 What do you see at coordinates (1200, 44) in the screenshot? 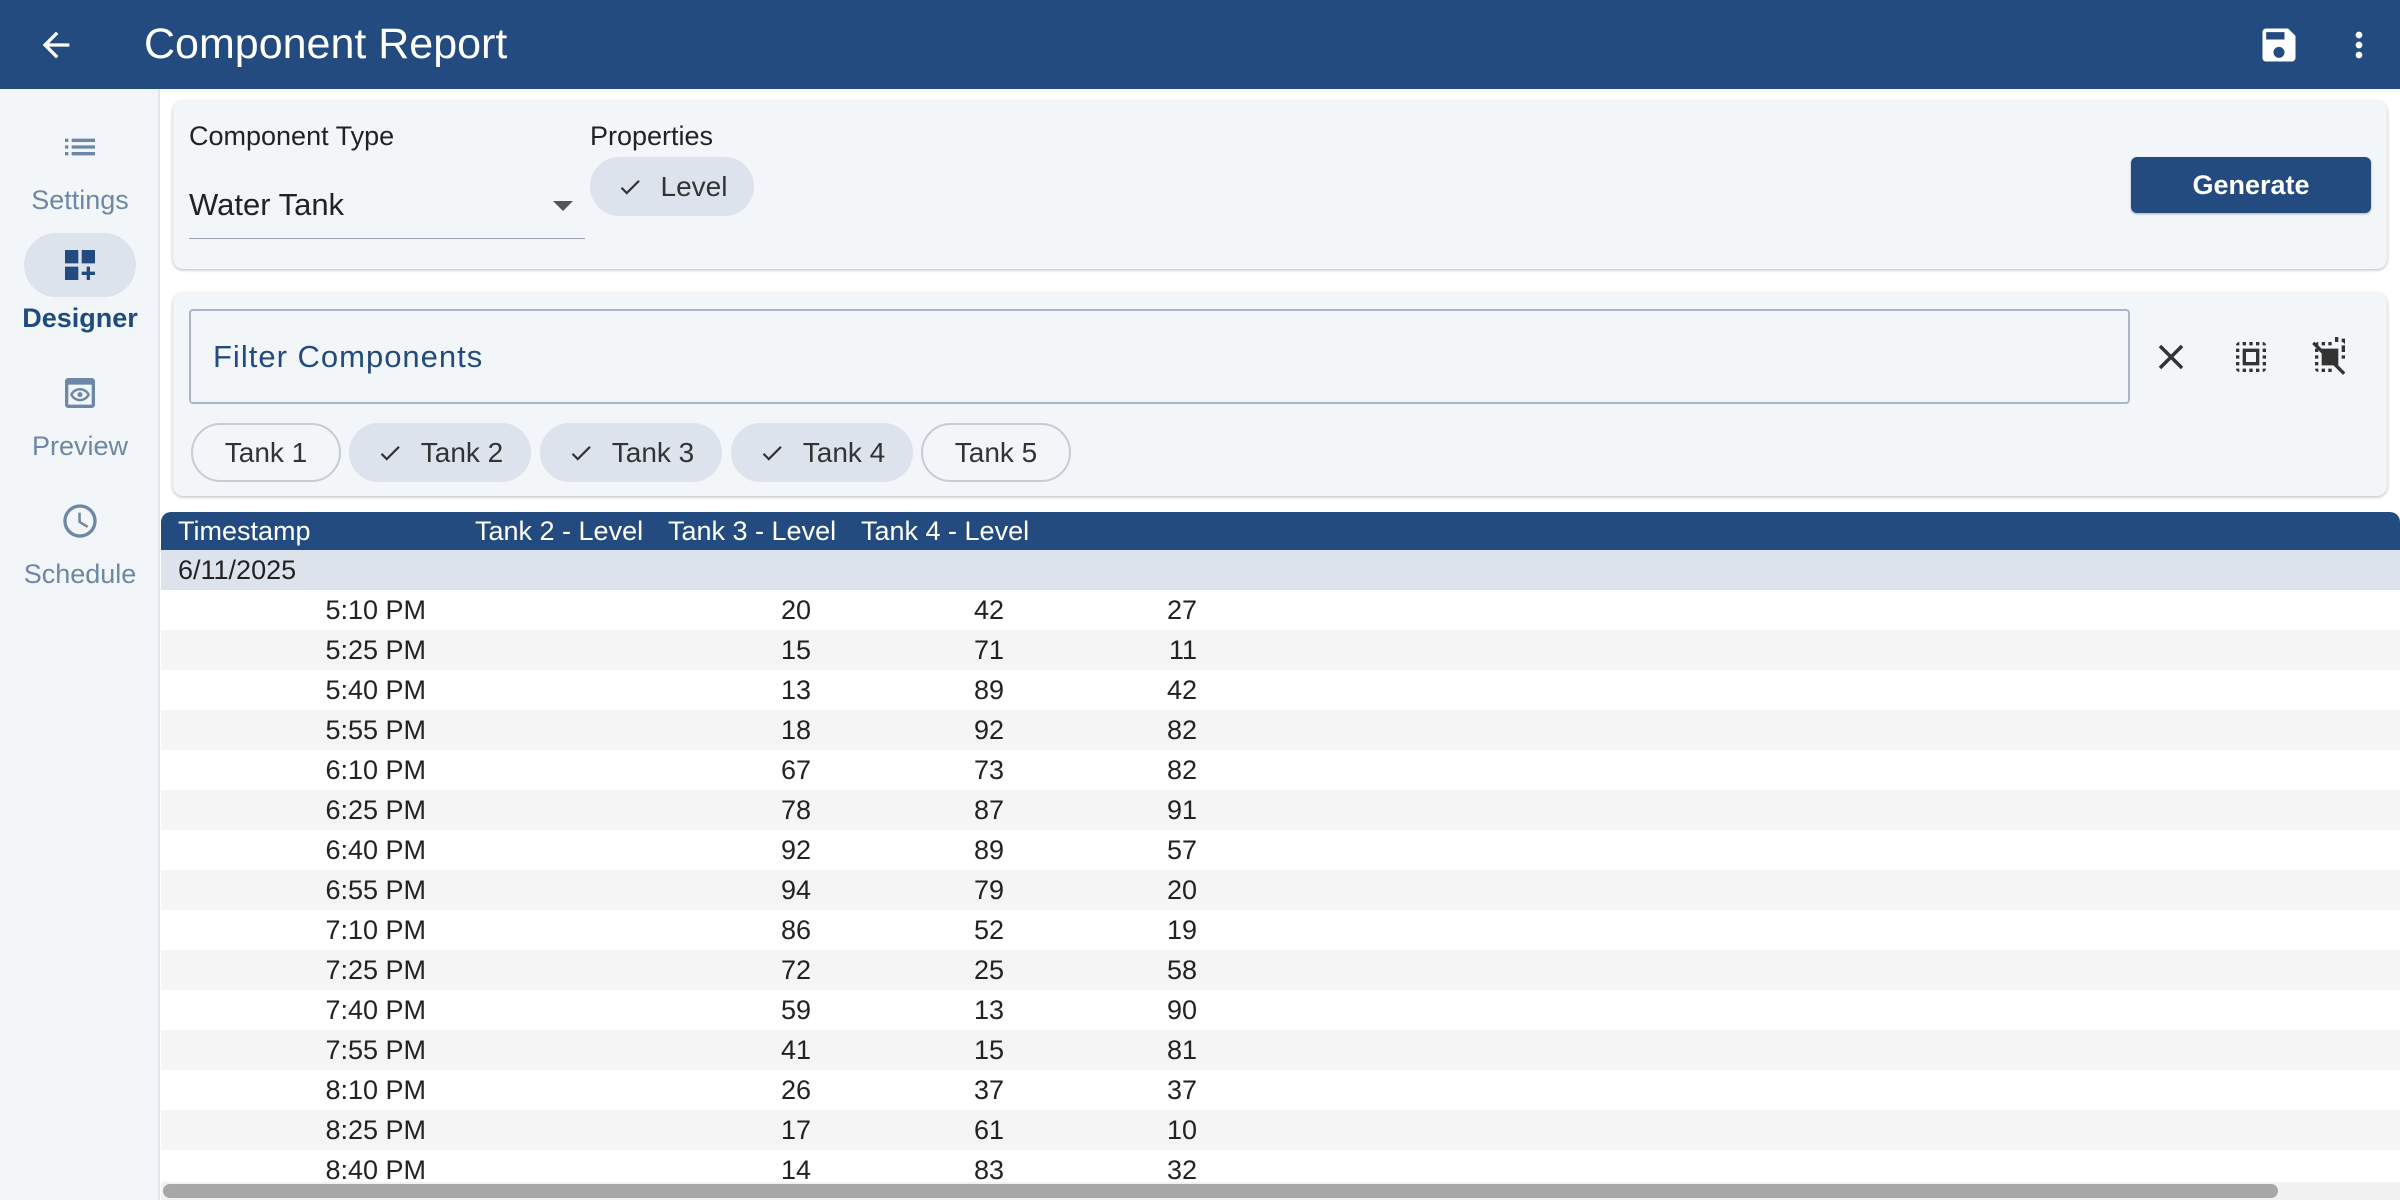
I see `app-bar: Component Report` at bounding box center [1200, 44].